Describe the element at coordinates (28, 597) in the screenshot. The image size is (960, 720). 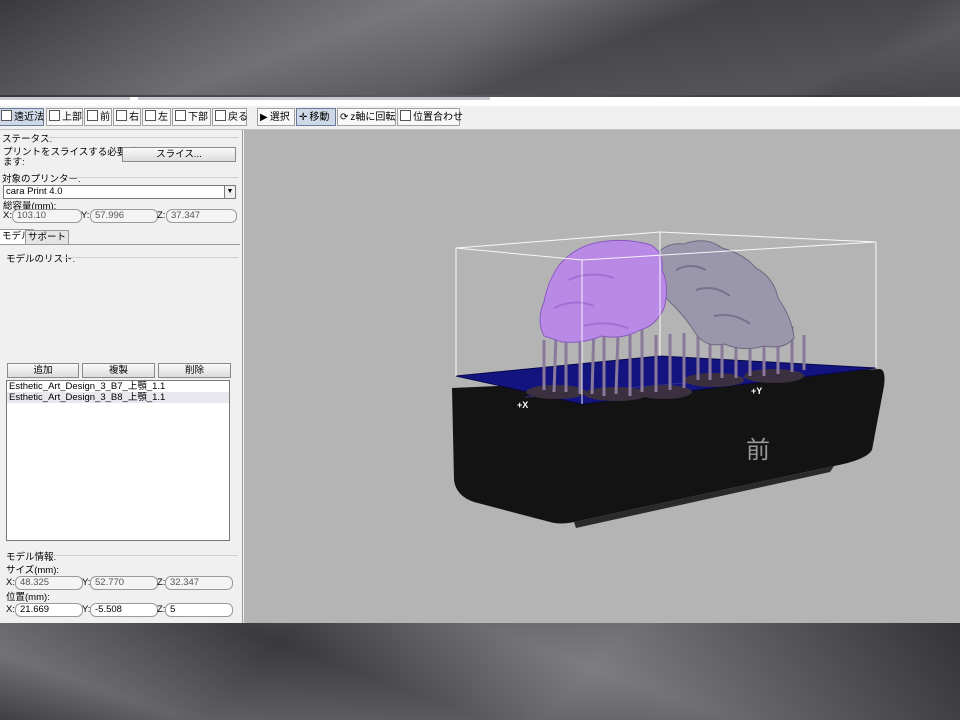
I see `position-label: 位置(mm):` at that location.